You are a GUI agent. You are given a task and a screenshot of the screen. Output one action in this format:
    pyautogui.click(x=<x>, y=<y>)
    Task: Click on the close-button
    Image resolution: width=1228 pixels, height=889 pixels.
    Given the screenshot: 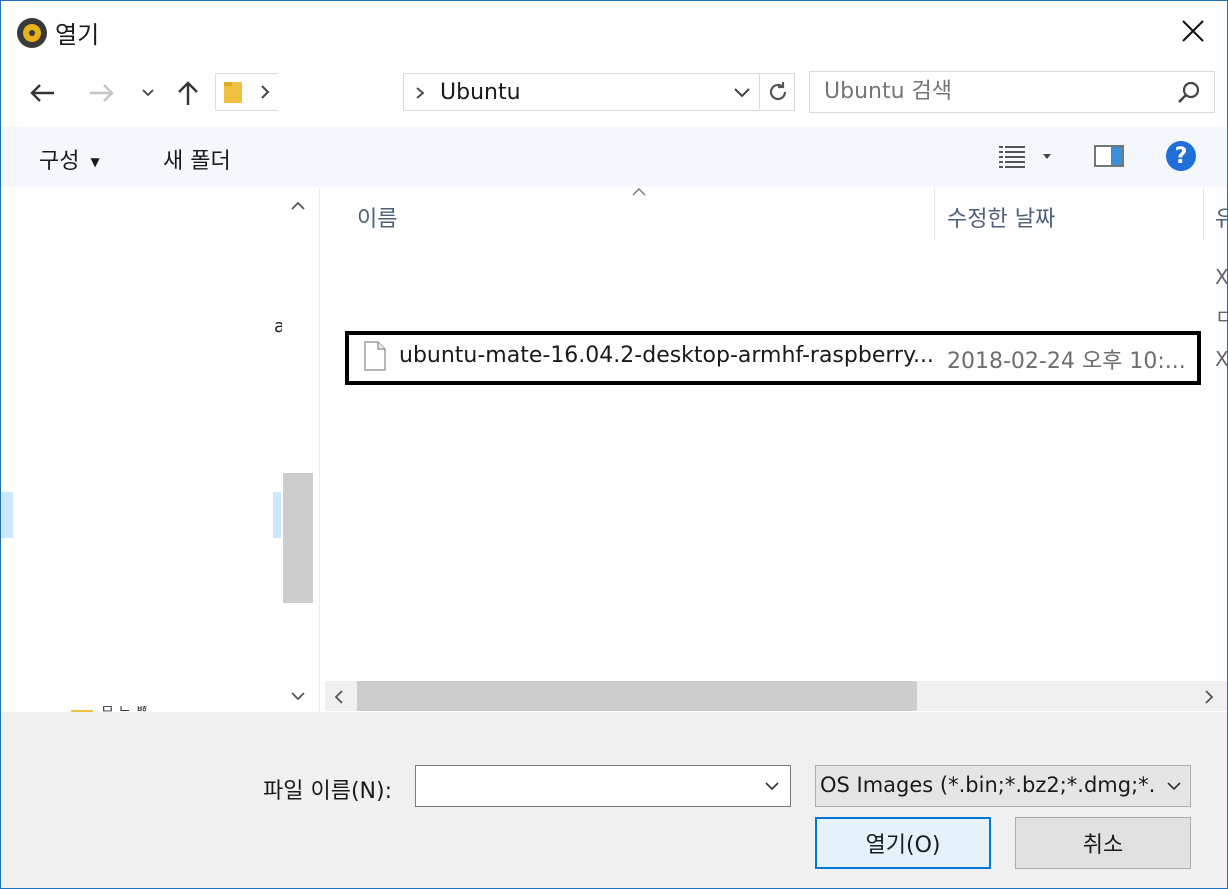 What is the action you would take?
    pyautogui.click(x=1192, y=31)
    